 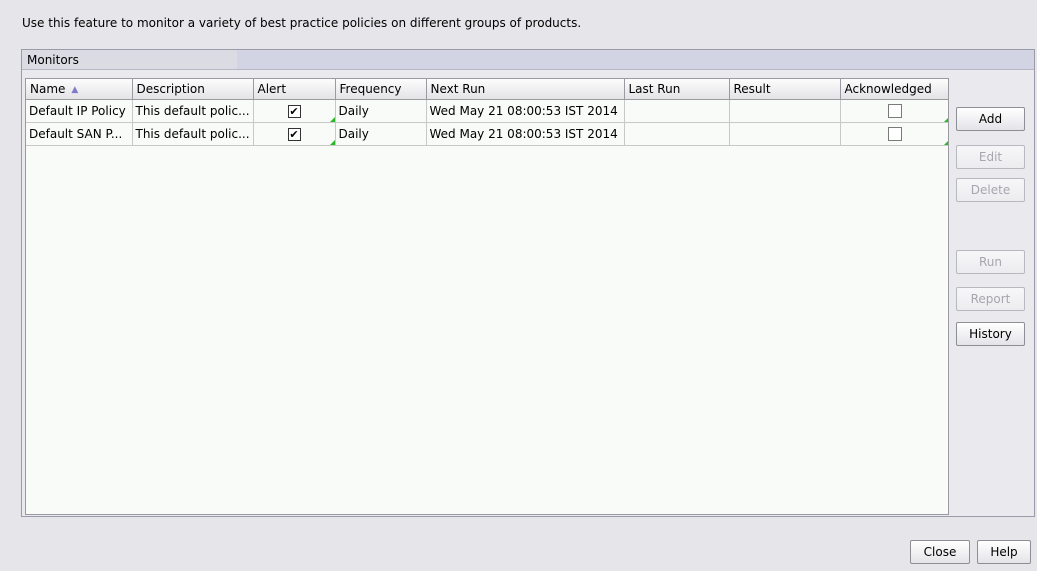 I want to click on column-header-acknowledged: Acknowledged, so click(x=894, y=89).